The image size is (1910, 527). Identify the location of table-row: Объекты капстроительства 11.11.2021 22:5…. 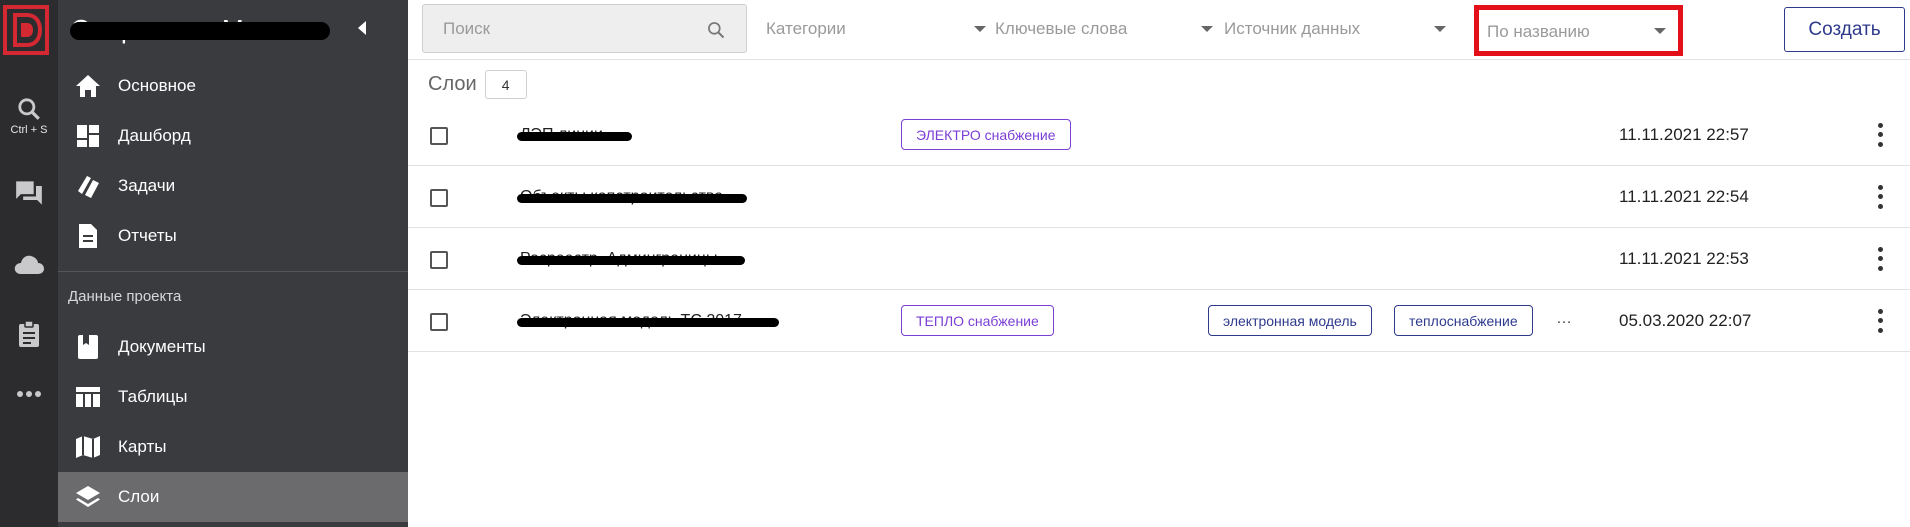
(1159, 197).